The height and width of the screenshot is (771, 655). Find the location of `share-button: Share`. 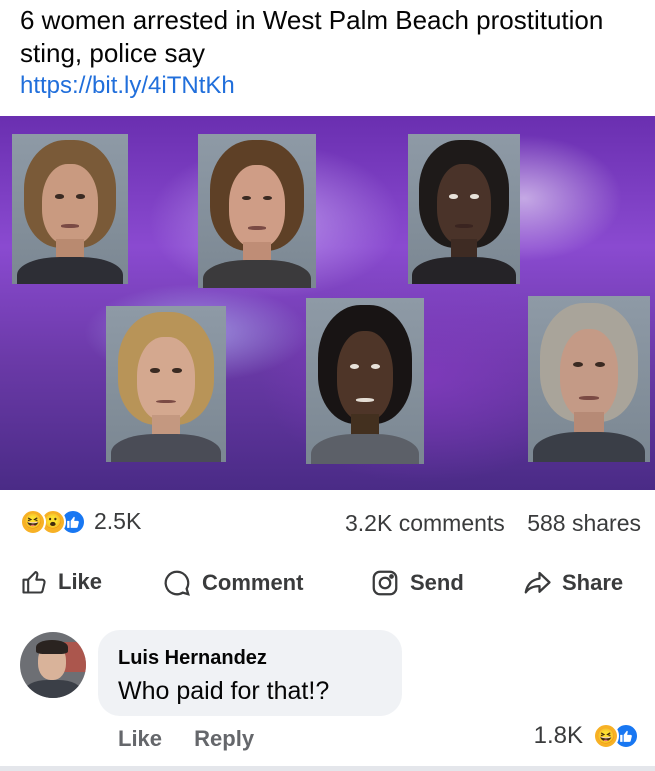

share-button: Share is located at coordinates (572, 583).